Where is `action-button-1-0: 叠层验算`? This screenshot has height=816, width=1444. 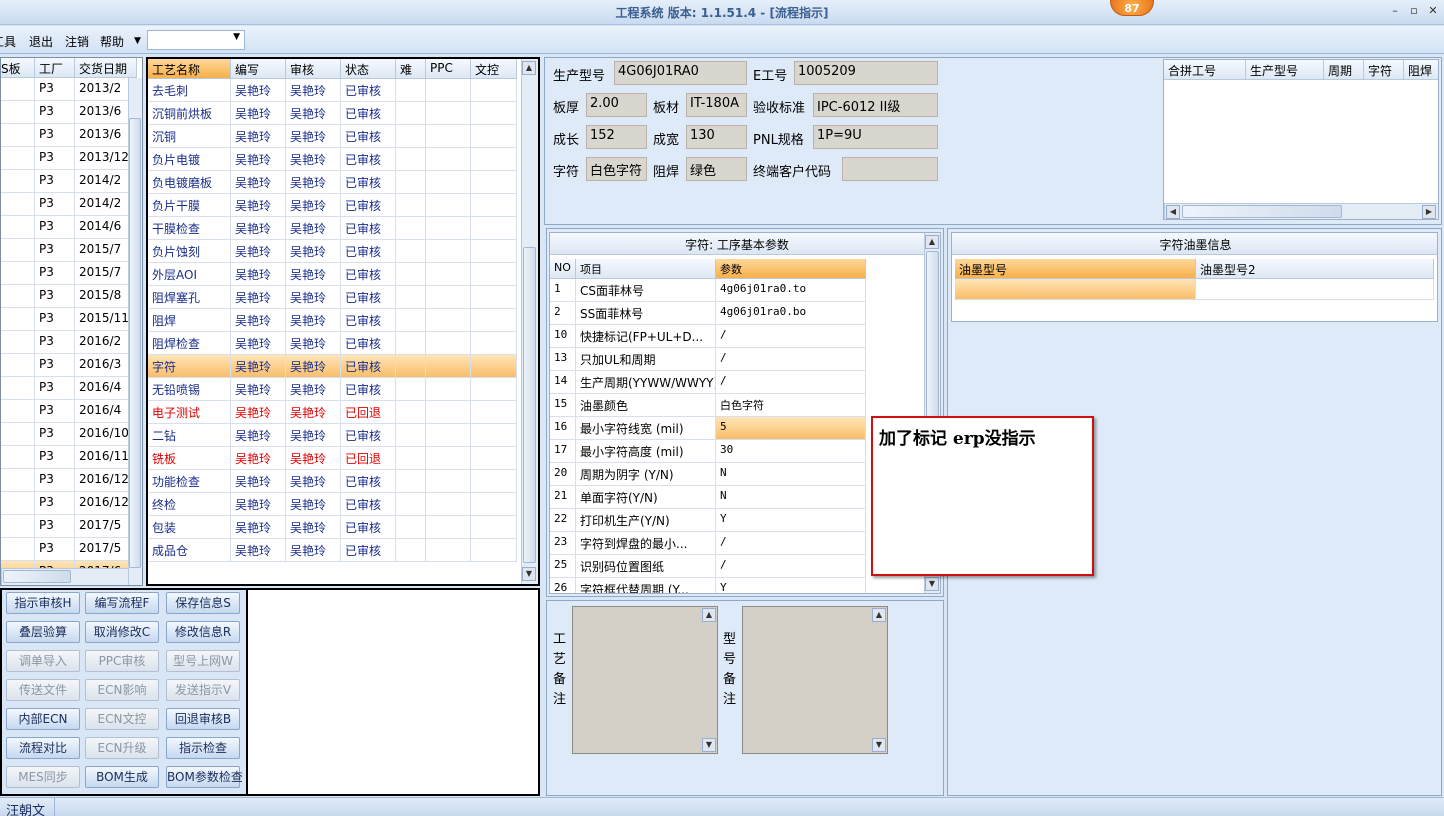 action-button-1-0: 叠层验算 is located at coordinates (43, 632).